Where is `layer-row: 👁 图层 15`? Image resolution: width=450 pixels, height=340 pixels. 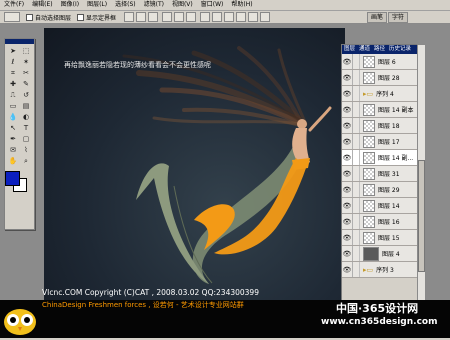
layer-row: 👁 图层 15 is located at coordinates (380, 238).